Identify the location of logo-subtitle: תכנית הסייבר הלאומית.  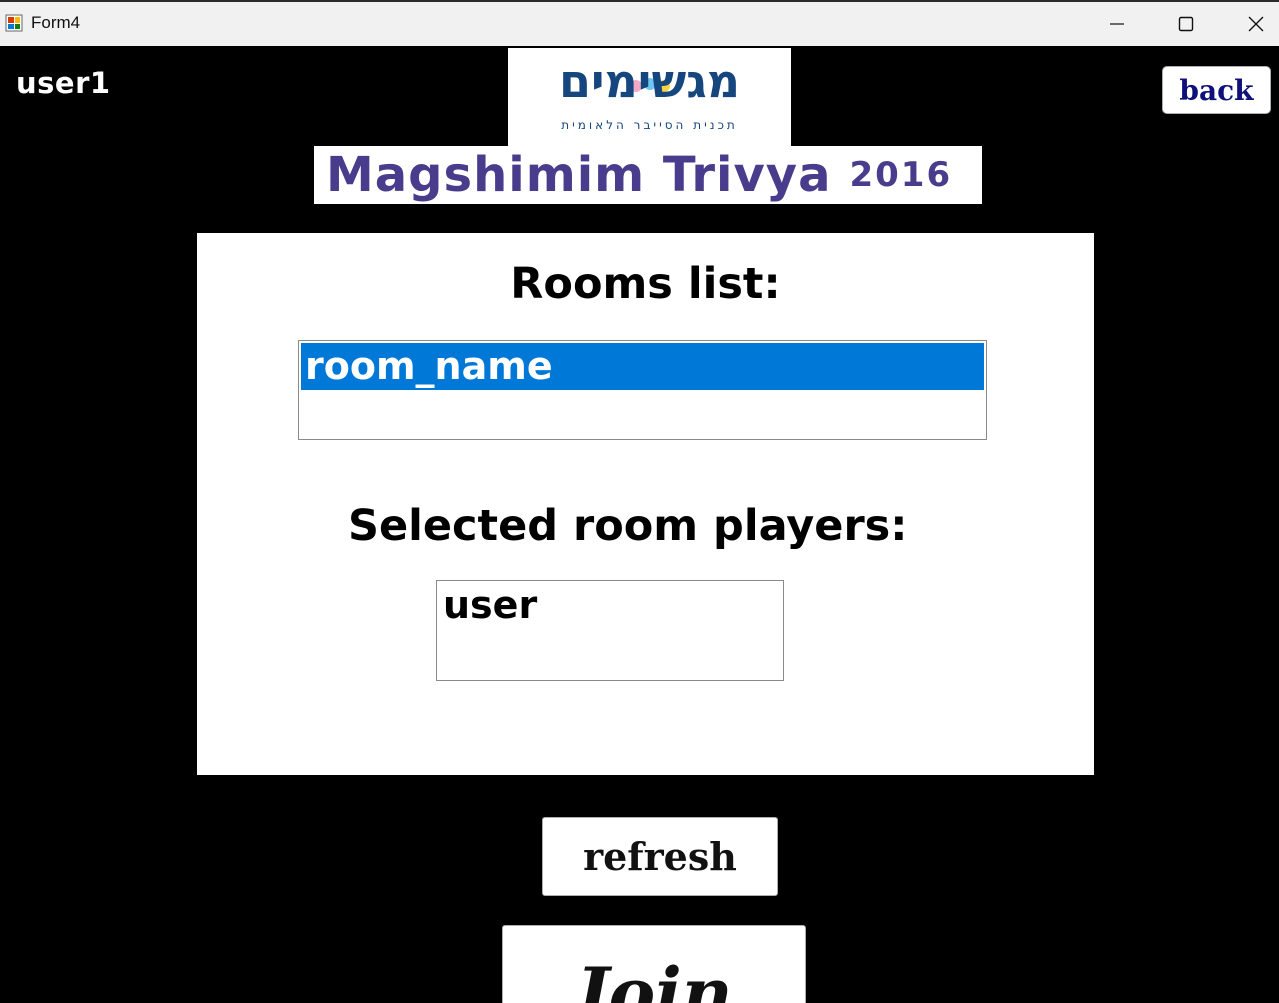
(649, 125).